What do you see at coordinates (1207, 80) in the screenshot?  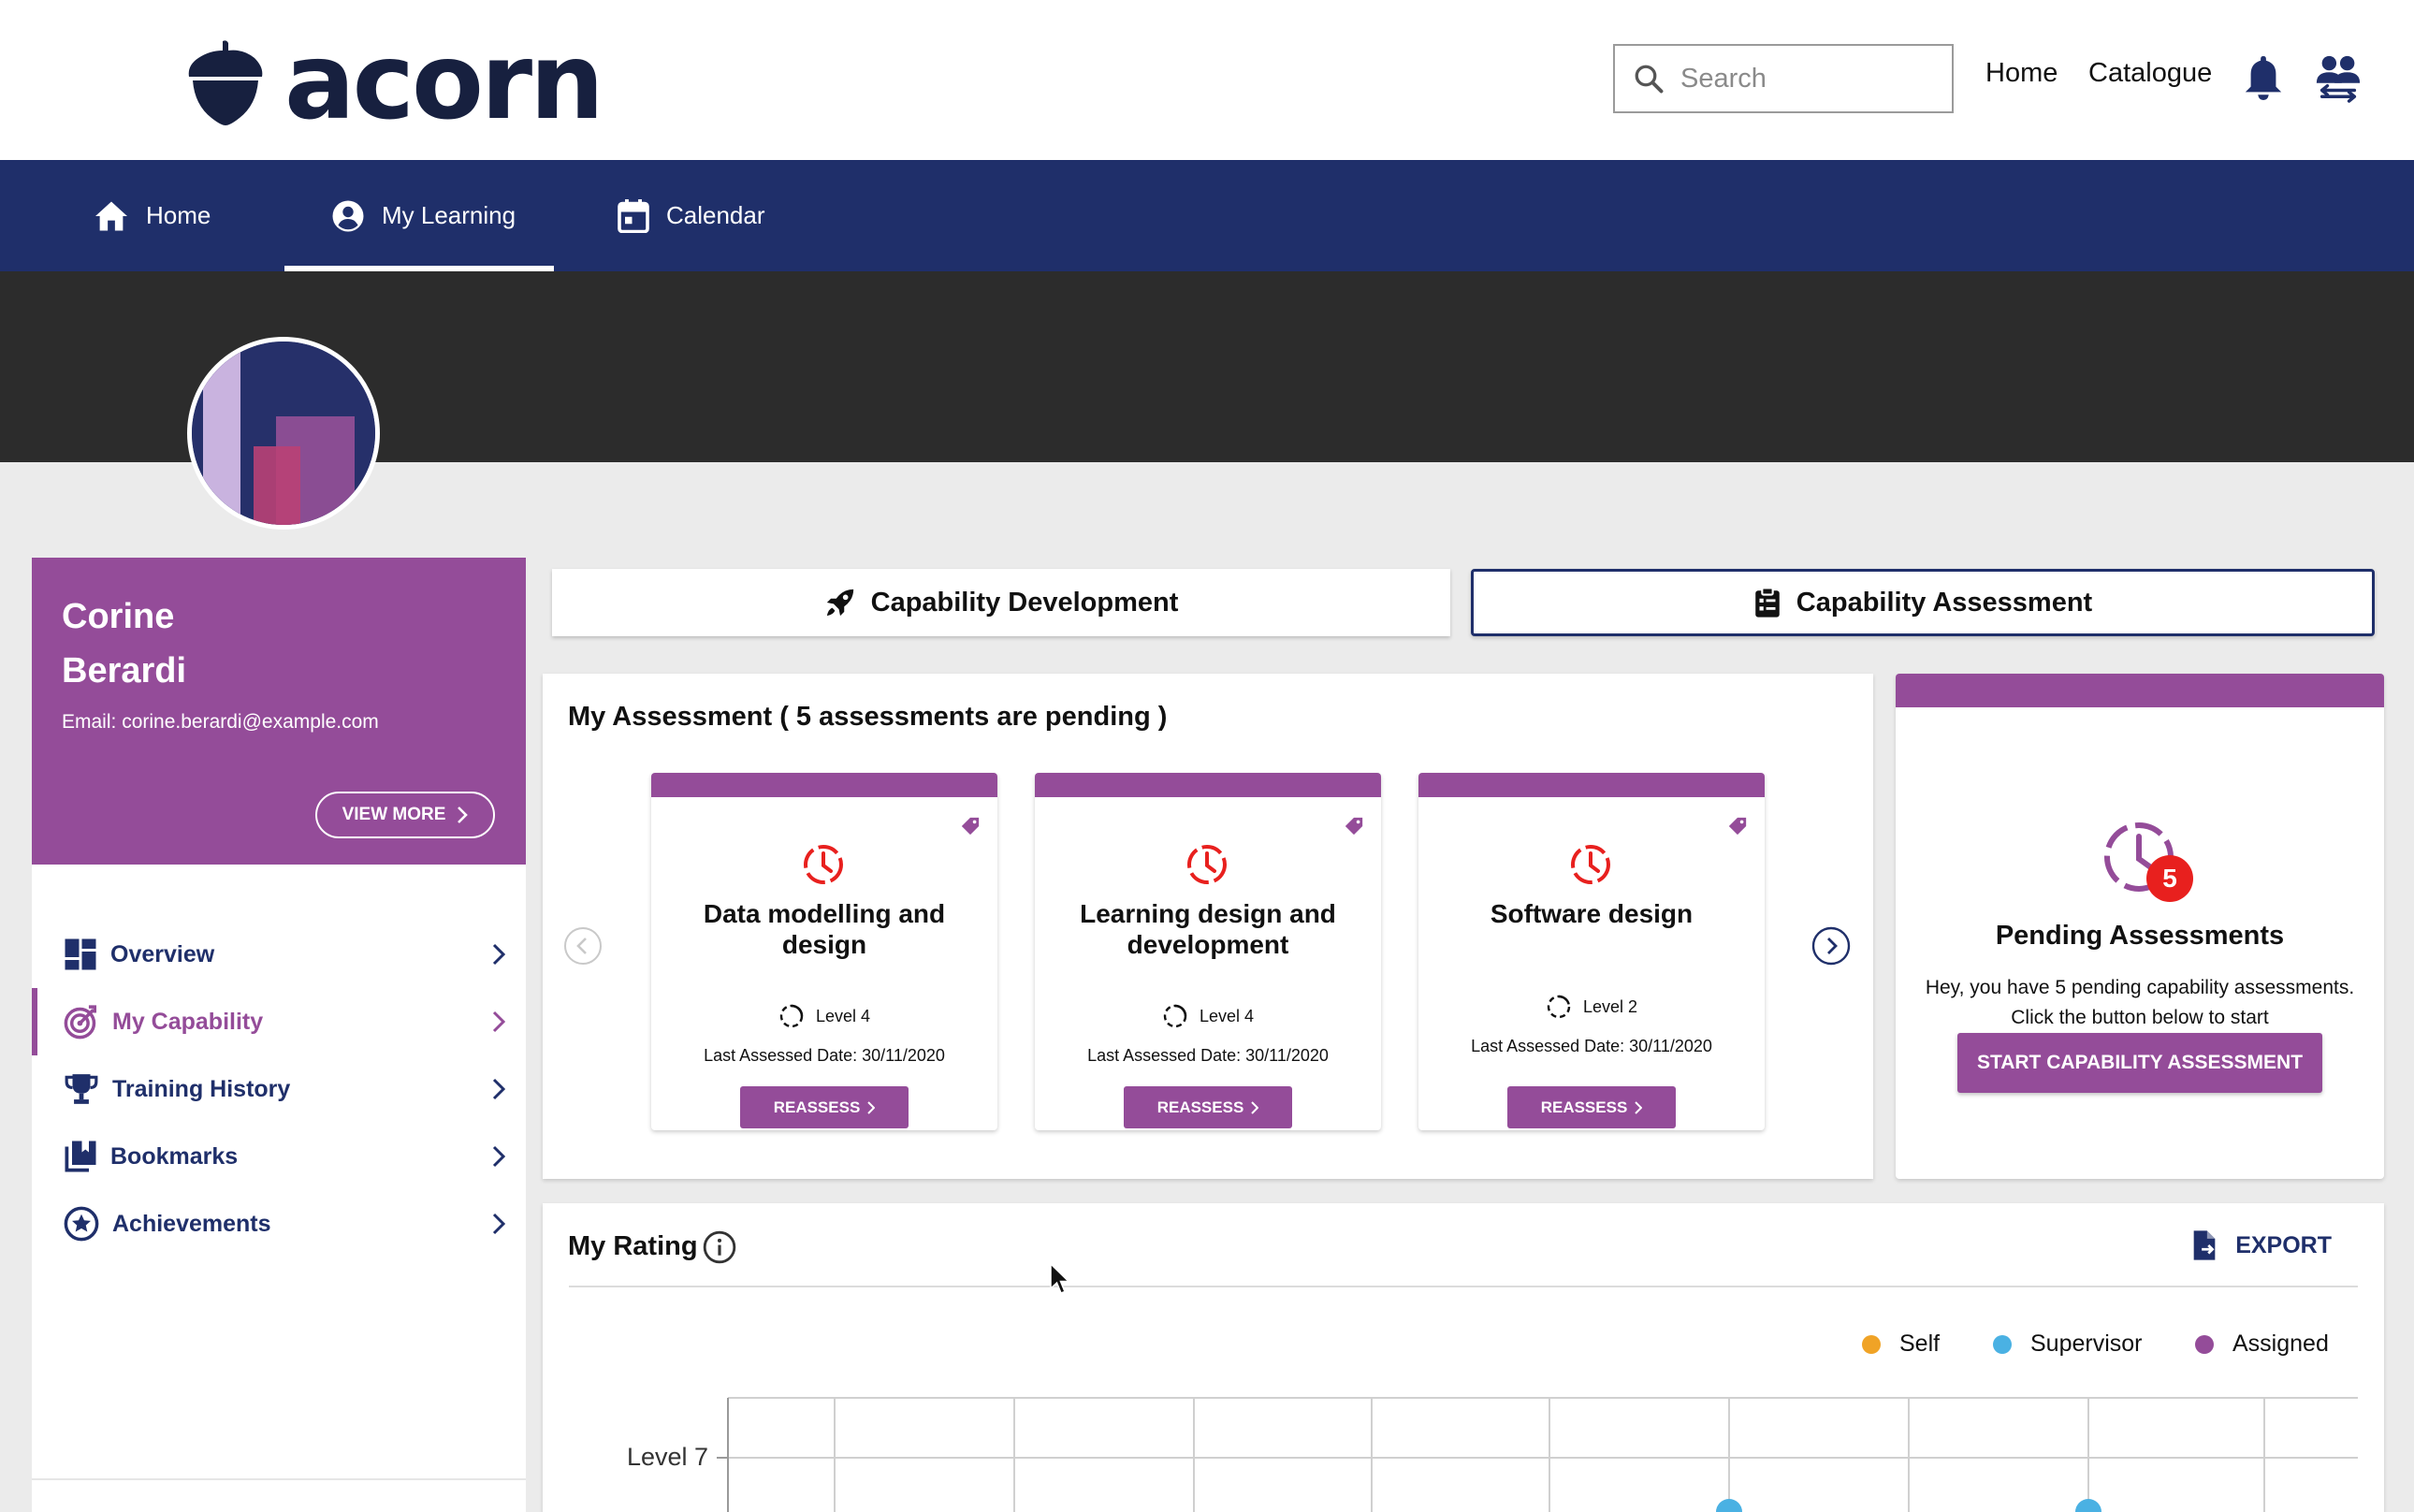 I see `top-header: acorn Home Catalogue` at bounding box center [1207, 80].